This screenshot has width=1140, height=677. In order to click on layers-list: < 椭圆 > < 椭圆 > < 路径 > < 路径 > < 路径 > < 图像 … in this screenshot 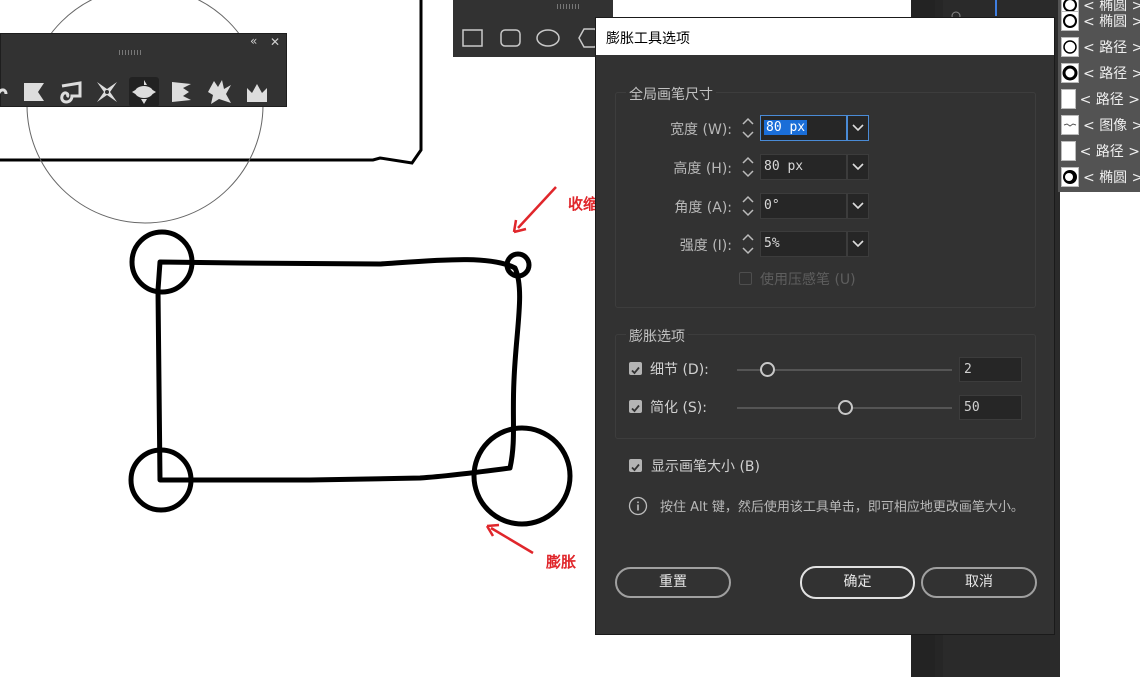, I will do `click(1099, 96)`.